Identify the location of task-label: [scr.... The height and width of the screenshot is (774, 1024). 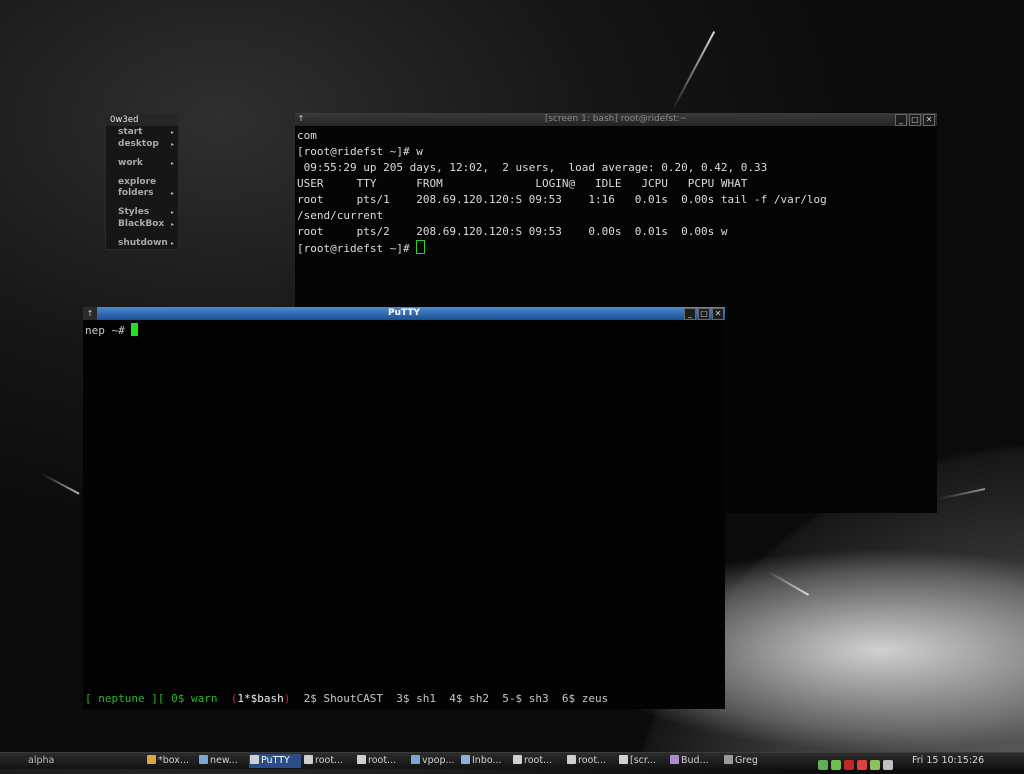
(643, 760).